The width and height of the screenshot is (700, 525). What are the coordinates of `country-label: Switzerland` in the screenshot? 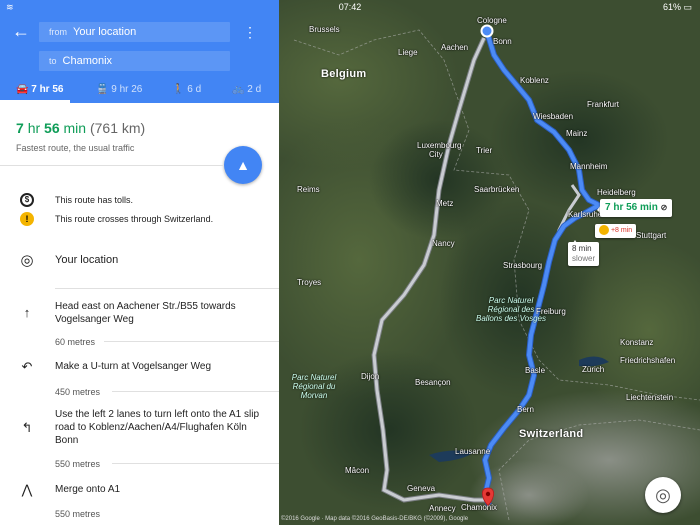 It's located at (551, 434).